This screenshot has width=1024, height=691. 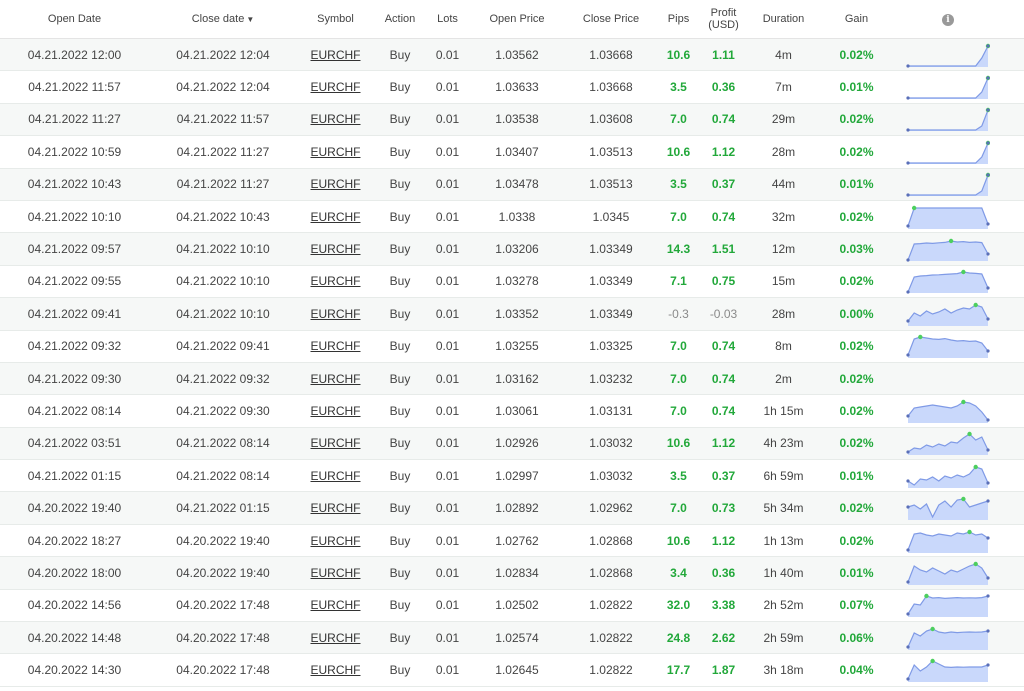 I want to click on gain-cell: 0.00%, so click(x=856, y=314).